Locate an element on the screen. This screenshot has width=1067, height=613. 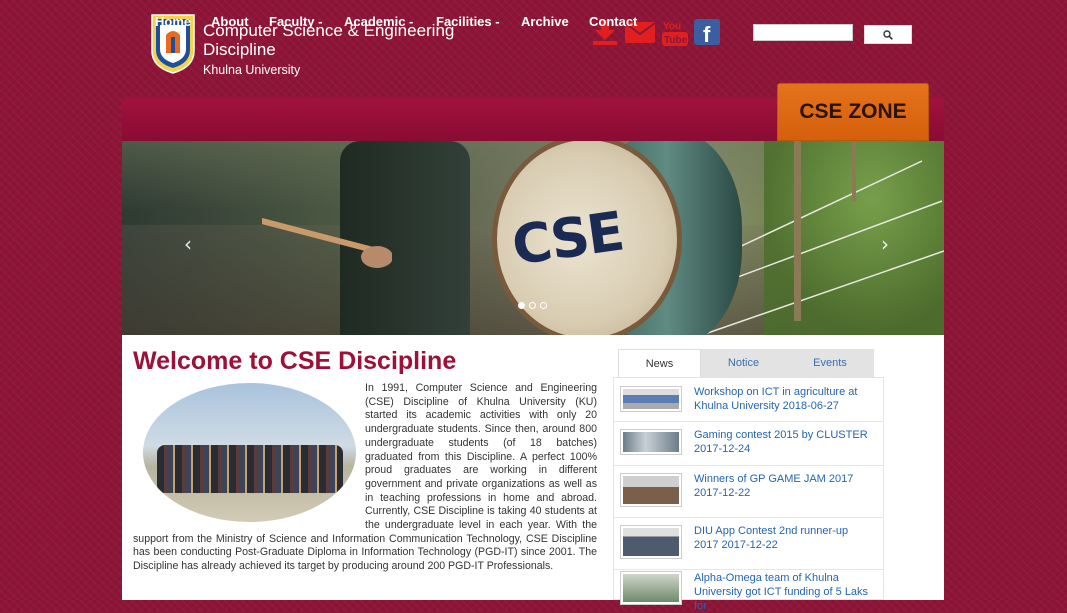
nav-about: About is located at coordinates (230, 21).